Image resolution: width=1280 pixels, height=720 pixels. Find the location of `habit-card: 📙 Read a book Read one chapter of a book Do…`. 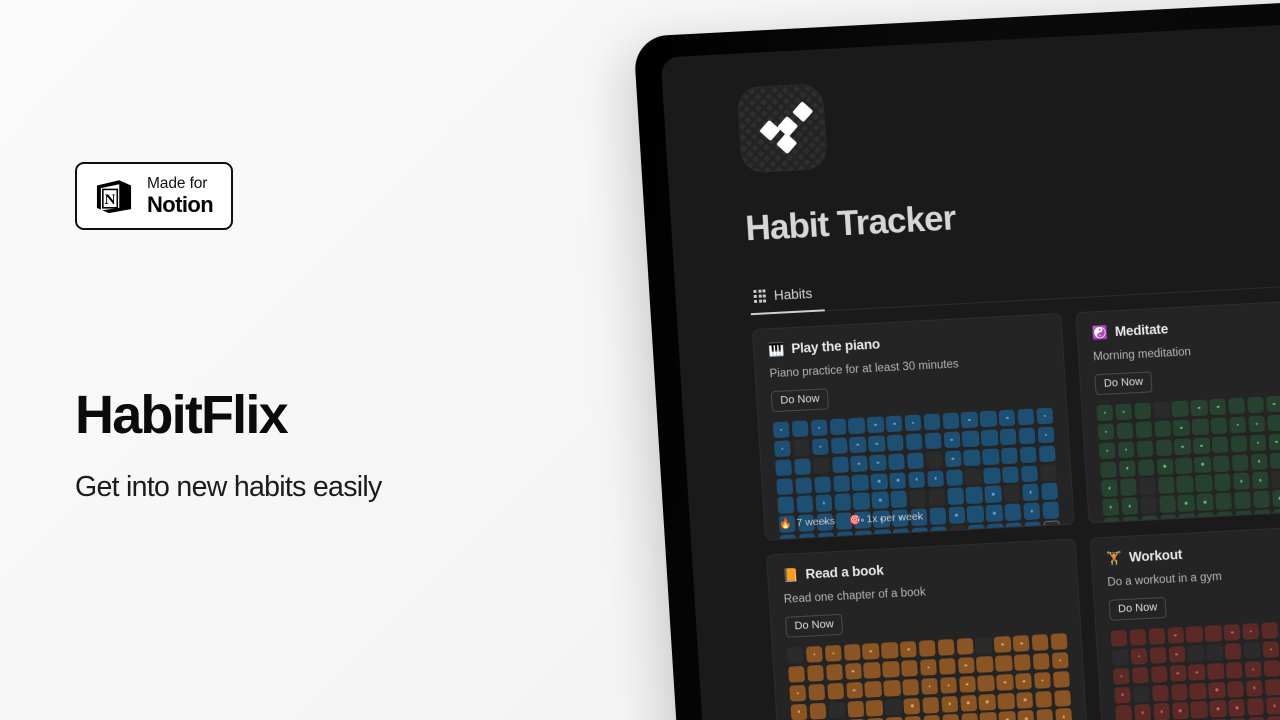

habit-card: 📙 Read a book Read one chapter of a book Do… is located at coordinates (927, 629).